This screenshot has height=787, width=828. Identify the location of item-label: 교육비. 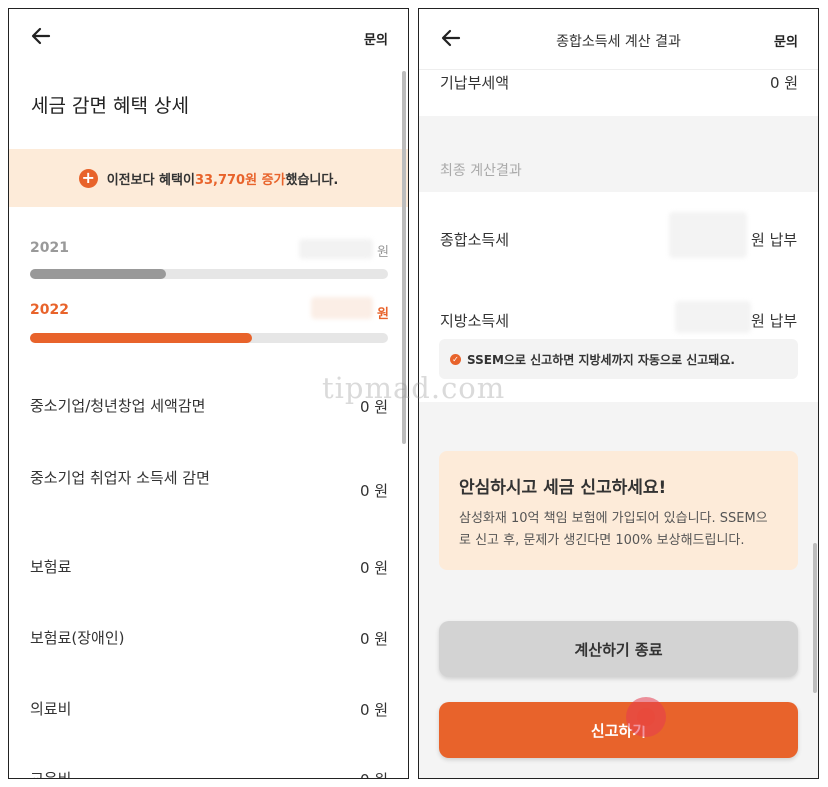
(51, 774).